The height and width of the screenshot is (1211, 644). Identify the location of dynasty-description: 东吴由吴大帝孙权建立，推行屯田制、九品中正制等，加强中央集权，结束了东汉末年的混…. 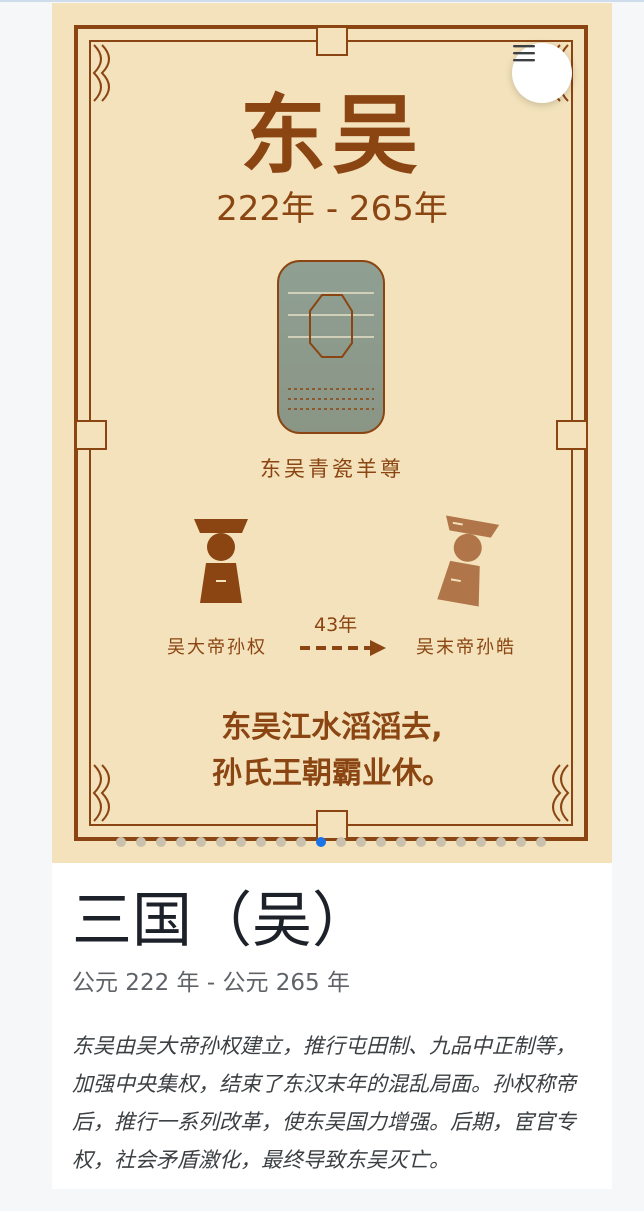
(324, 1103).